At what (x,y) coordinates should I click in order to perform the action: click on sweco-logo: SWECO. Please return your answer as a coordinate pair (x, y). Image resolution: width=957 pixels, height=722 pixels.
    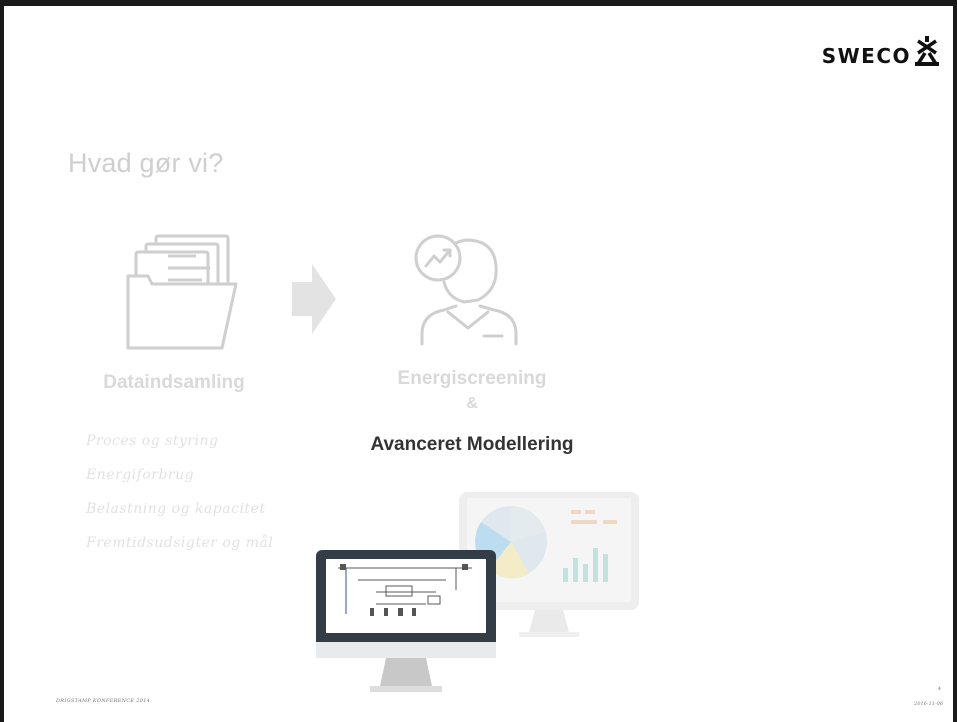
    Looking at the image, I should click on (880, 51).